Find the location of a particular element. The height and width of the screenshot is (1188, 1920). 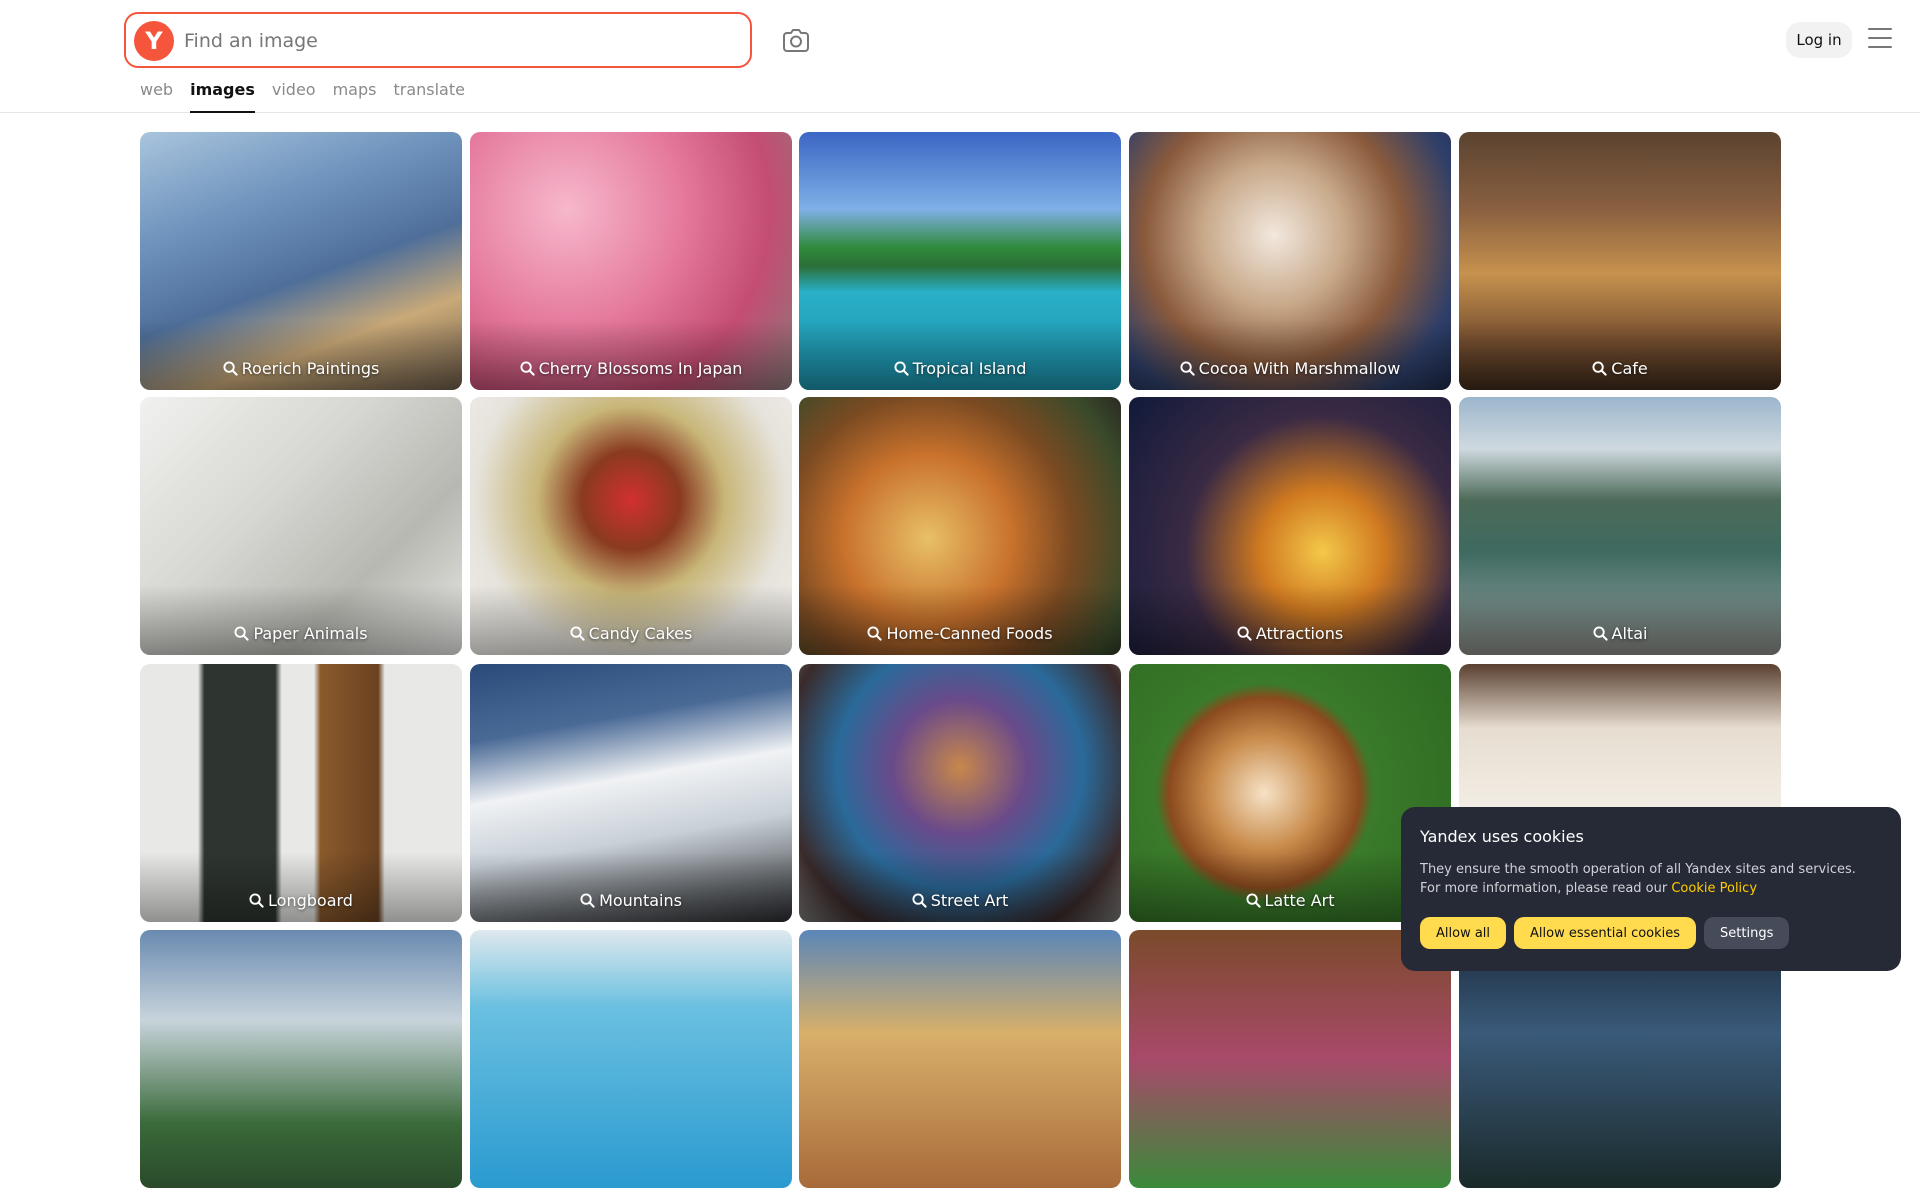

image-tile: Paper Animals is located at coordinates (301, 526).